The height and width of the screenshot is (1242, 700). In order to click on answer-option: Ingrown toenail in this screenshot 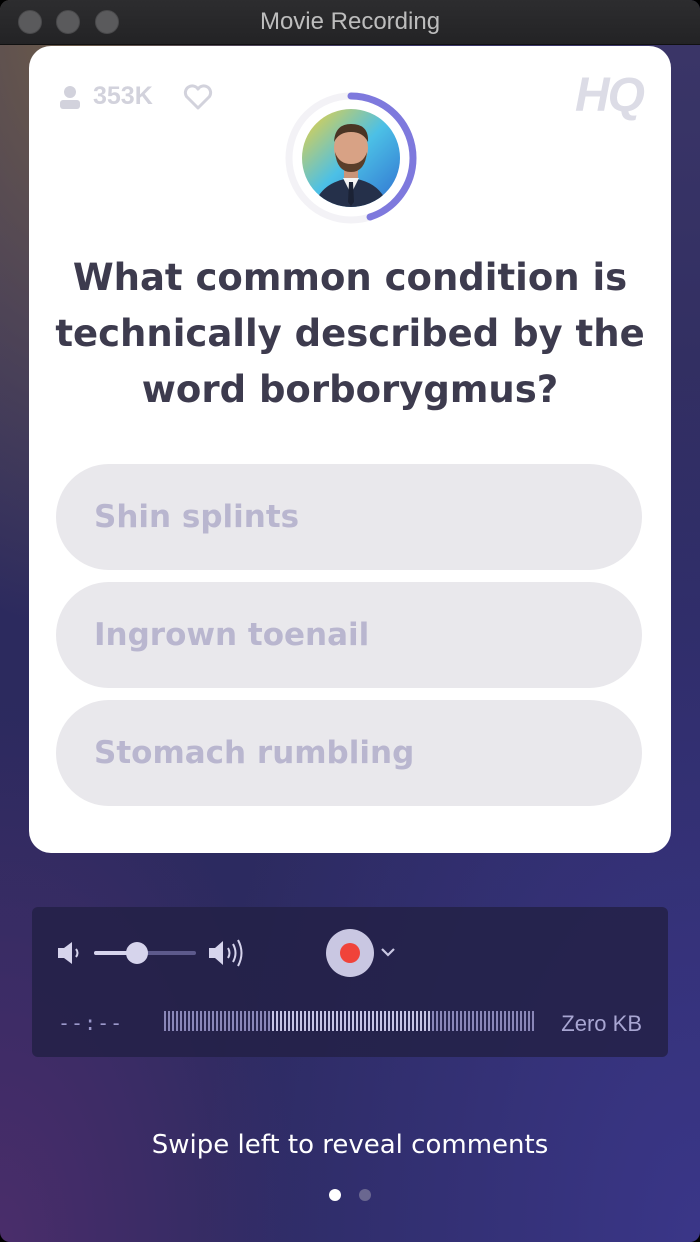, I will do `click(349, 635)`.